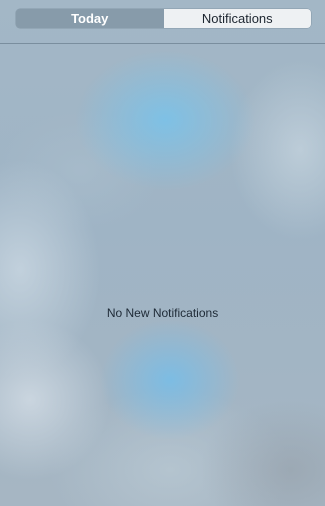  Describe the element at coordinates (162, 313) in the screenshot. I see `empty-state-message: No New Notifications` at that location.